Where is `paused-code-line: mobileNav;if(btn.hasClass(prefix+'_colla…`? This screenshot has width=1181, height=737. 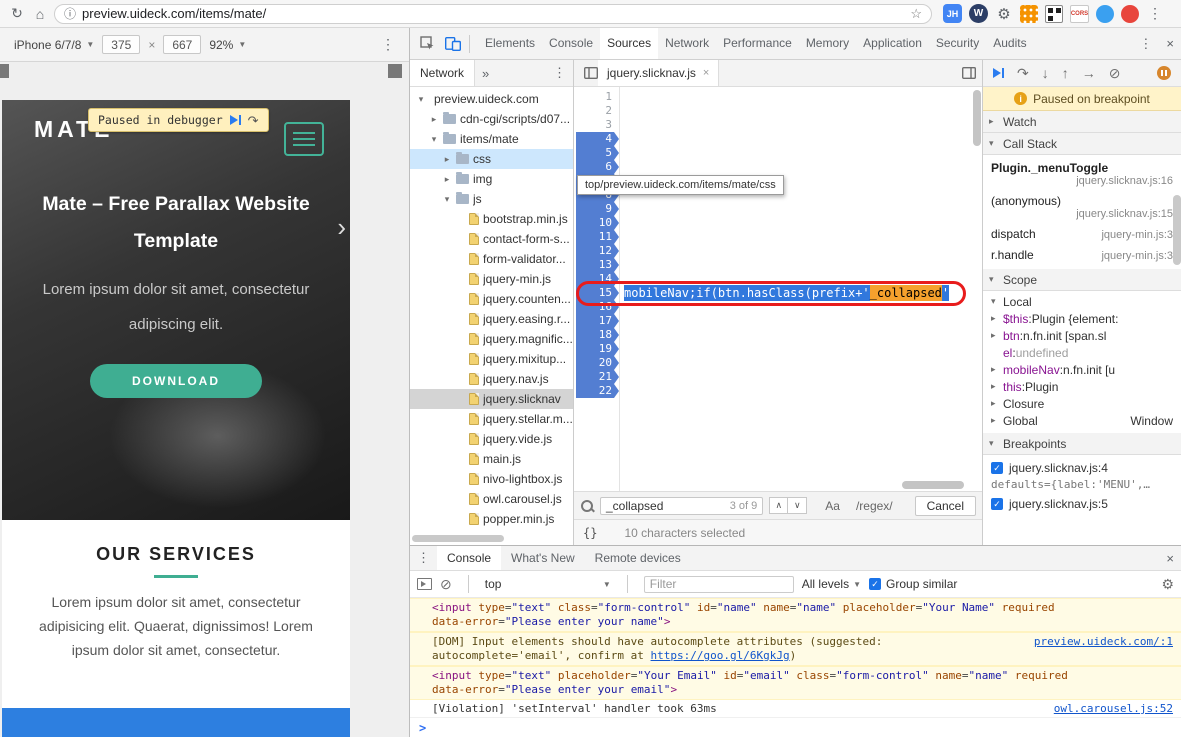 paused-code-line: mobileNav;if(btn.hasClass(prefix+'_colla… is located at coordinates (787, 293).